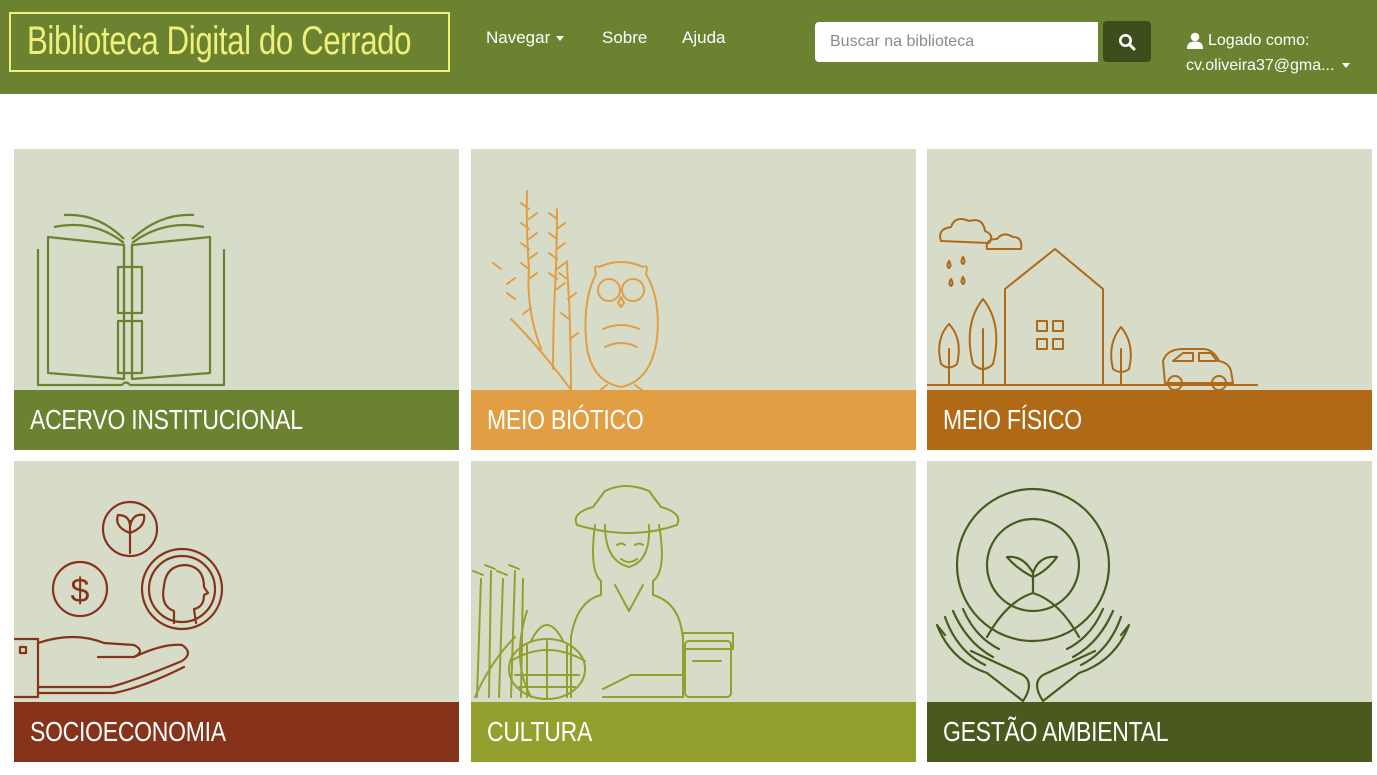  I want to click on open-book-icon, so click(131, 300).